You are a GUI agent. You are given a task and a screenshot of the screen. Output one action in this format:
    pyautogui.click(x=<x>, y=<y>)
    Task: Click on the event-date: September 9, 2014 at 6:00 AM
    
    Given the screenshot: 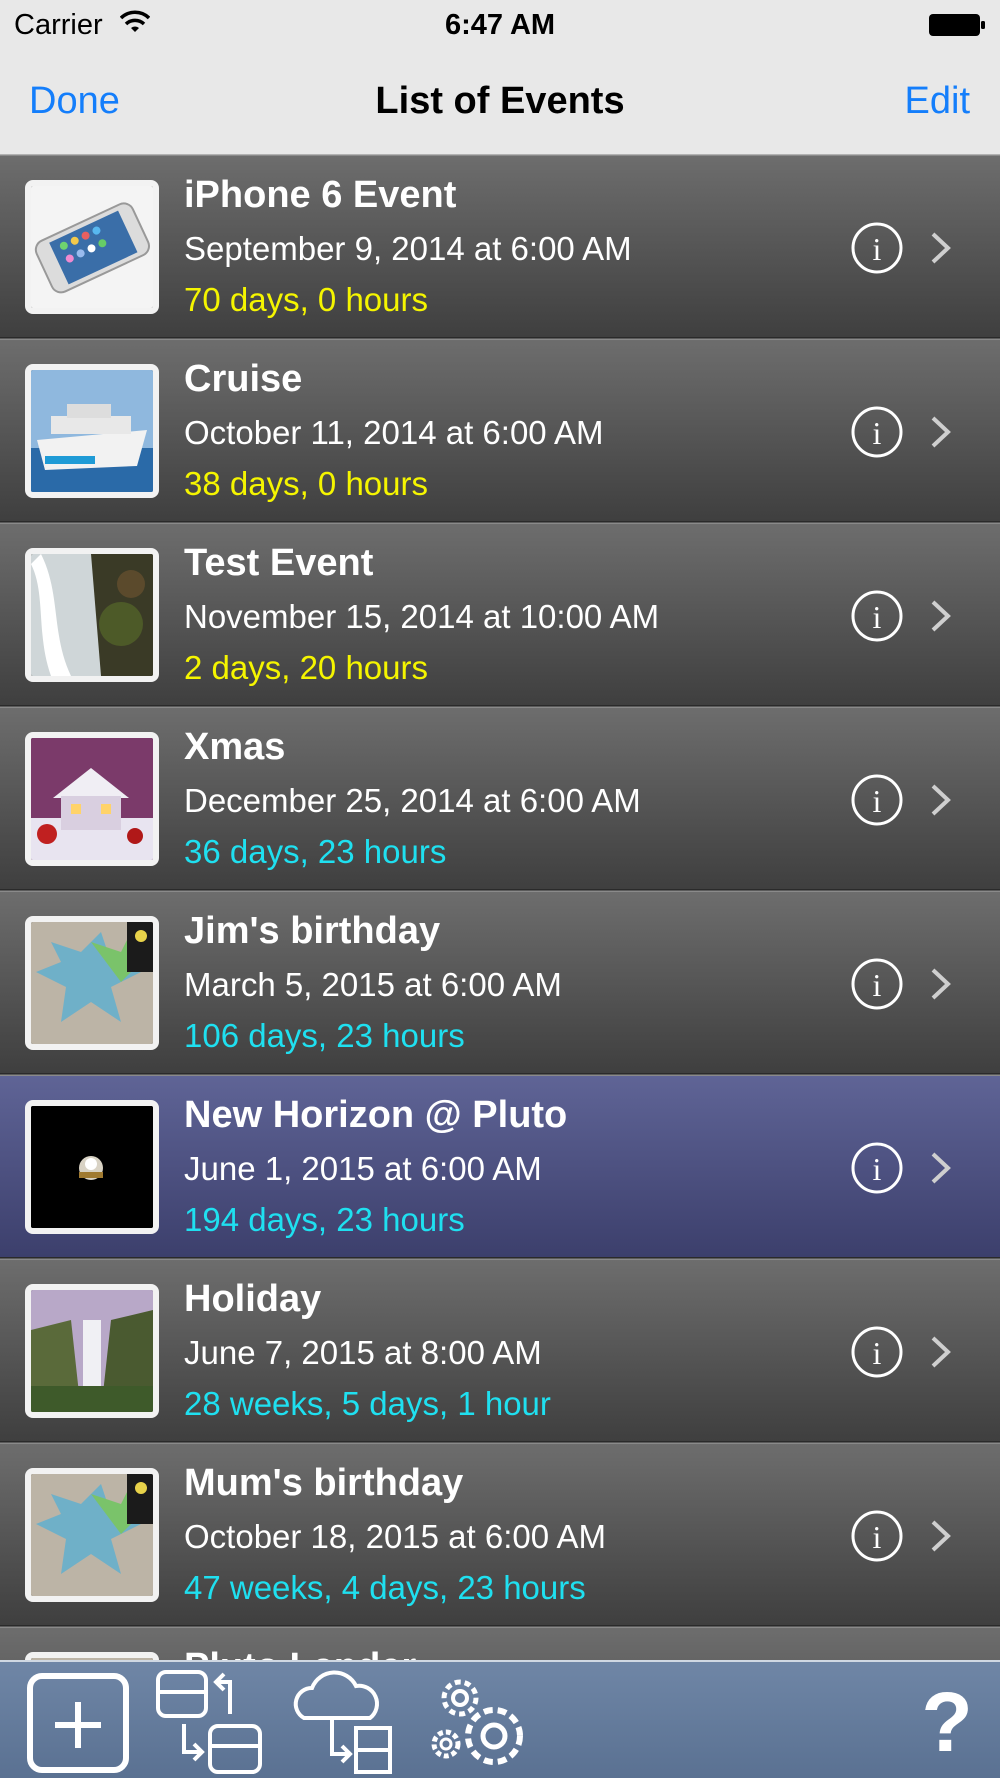 What is the action you would take?
    pyautogui.click(x=408, y=248)
    